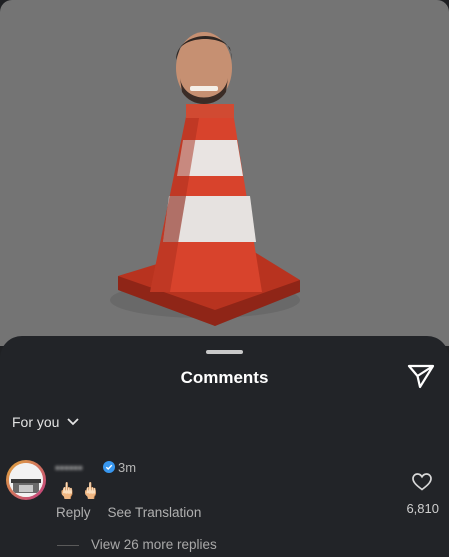  What do you see at coordinates (224, 377) in the screenshot?
I see `sheet-title: Comments` at bounding box center [224, 377].